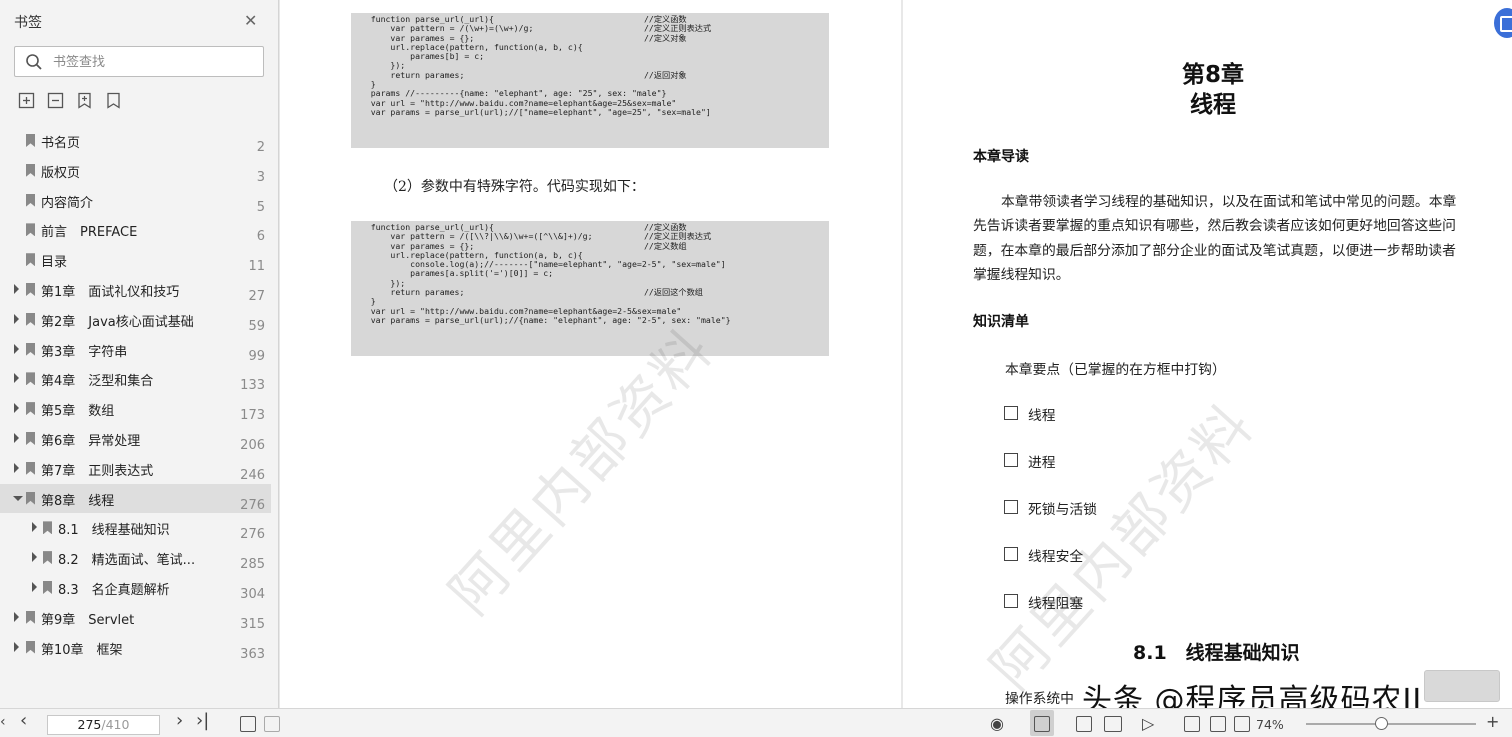  Describe the element at coordinates (1192, 724) in the screenshot. I see `actual-size-icon` at that location.